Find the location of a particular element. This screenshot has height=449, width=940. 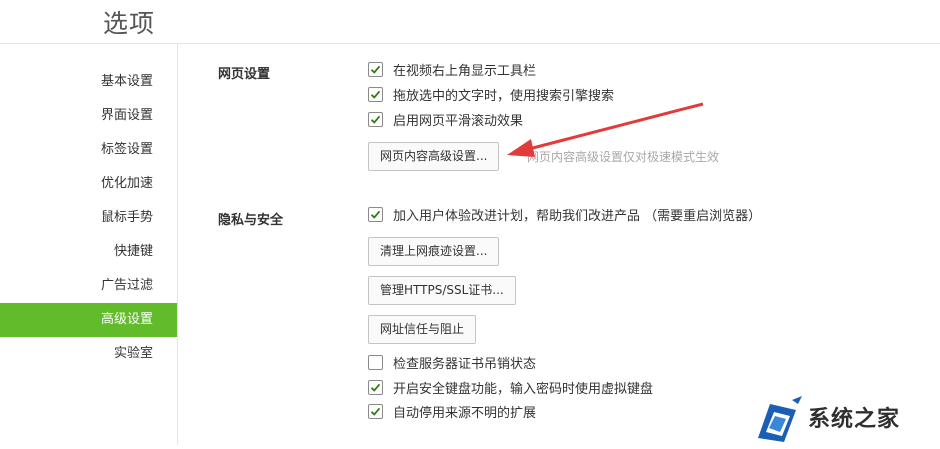

sidebar-item-basic: 基本设置 is located at coordinates (127, 82).